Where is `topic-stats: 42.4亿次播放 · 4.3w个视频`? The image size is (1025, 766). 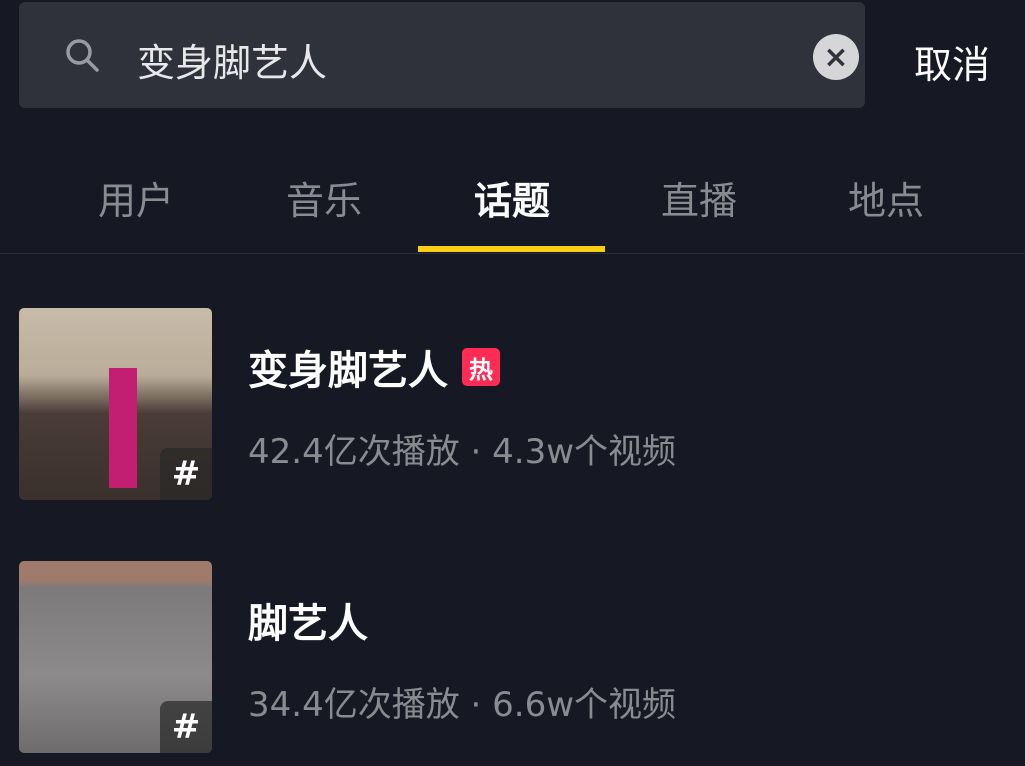 topic-stats: 42.4亿次播放 · 4.3w个视频 is located at coordinates (462, 452).